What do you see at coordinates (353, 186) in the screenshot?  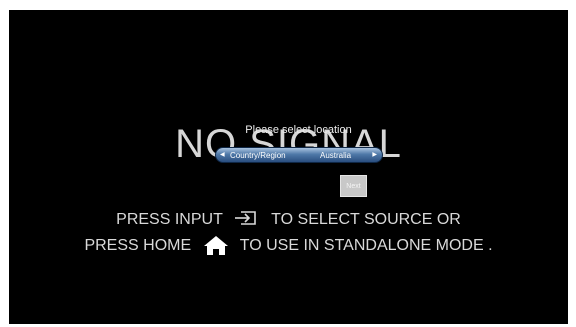 I see `next-button: Next` at bounding box center [353, 186].